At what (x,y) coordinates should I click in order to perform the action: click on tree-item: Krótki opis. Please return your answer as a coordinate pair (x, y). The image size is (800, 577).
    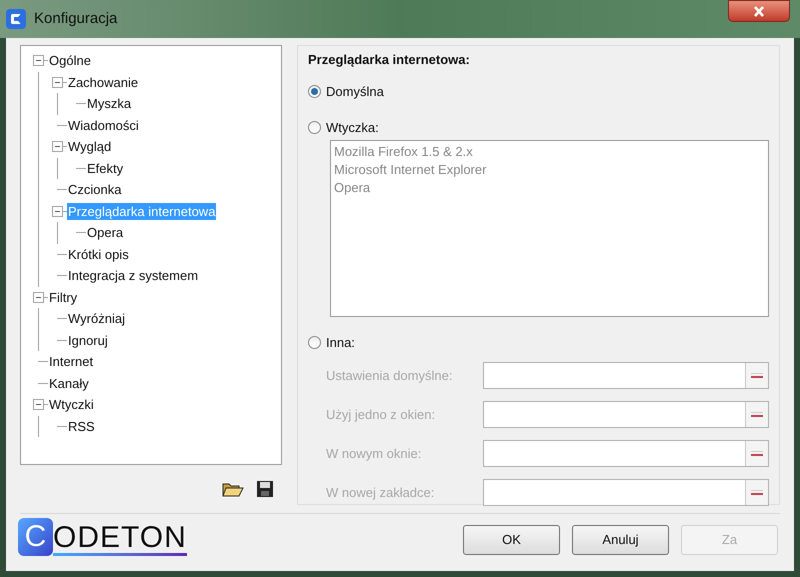
    Looking at the image, I should click on (98, 254).